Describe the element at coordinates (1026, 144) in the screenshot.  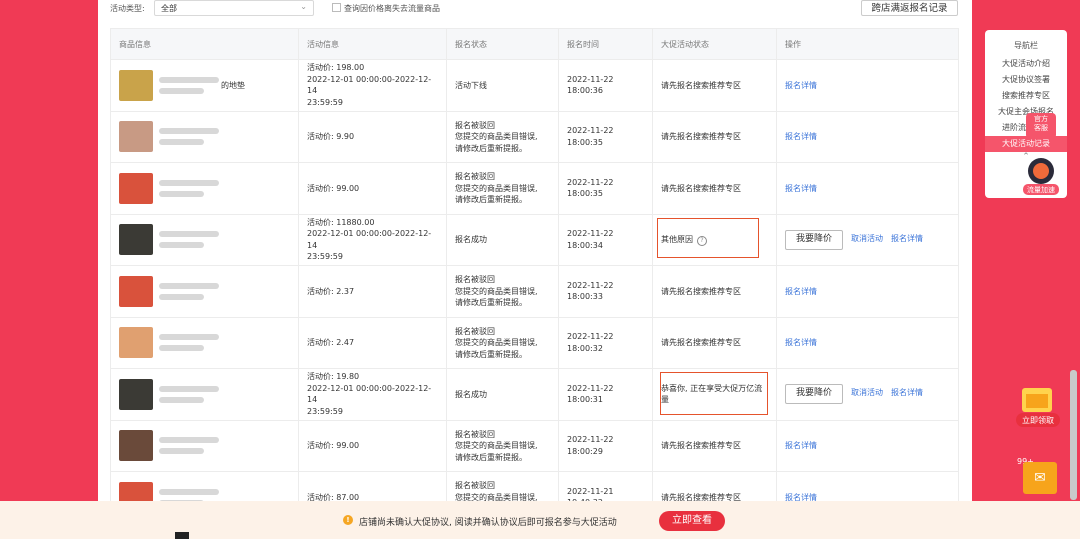
I see `sidenav-item: 大促活动记录` at that location.